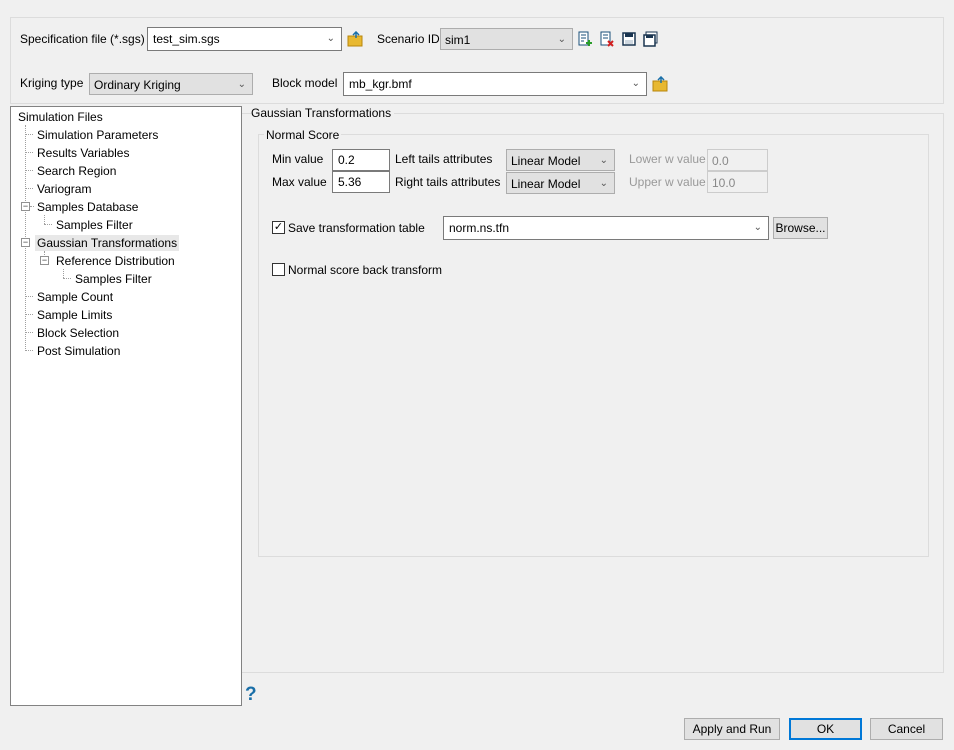 This screenshot has height=750, width=954. What do you see at coordinates (448, 182) in the screenshot?
I see `right-tails-label: Right tails attributes` at bounding box center [448, 182].